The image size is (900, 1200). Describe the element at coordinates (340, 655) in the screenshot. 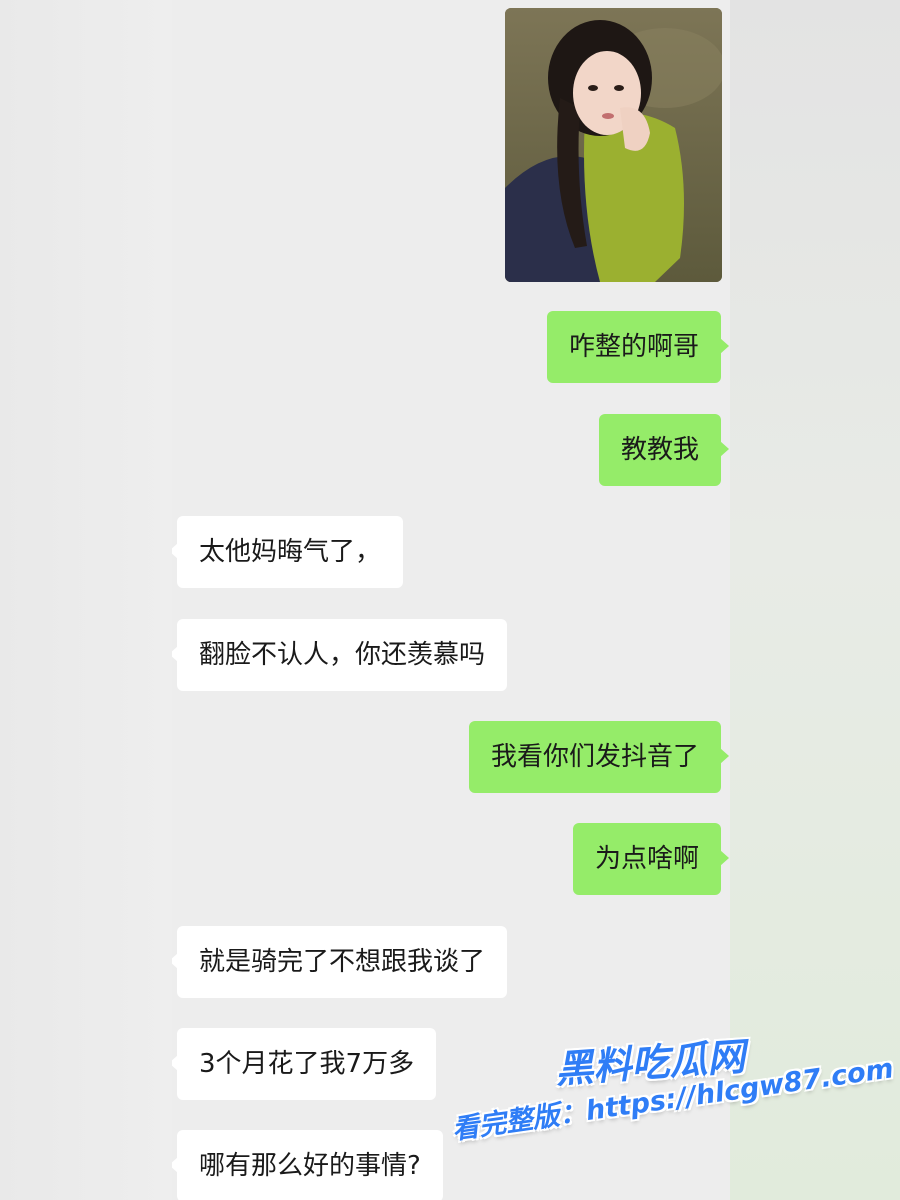

I see `incoming-message: 翻脸不认人，你还羡慕吗` at that location.